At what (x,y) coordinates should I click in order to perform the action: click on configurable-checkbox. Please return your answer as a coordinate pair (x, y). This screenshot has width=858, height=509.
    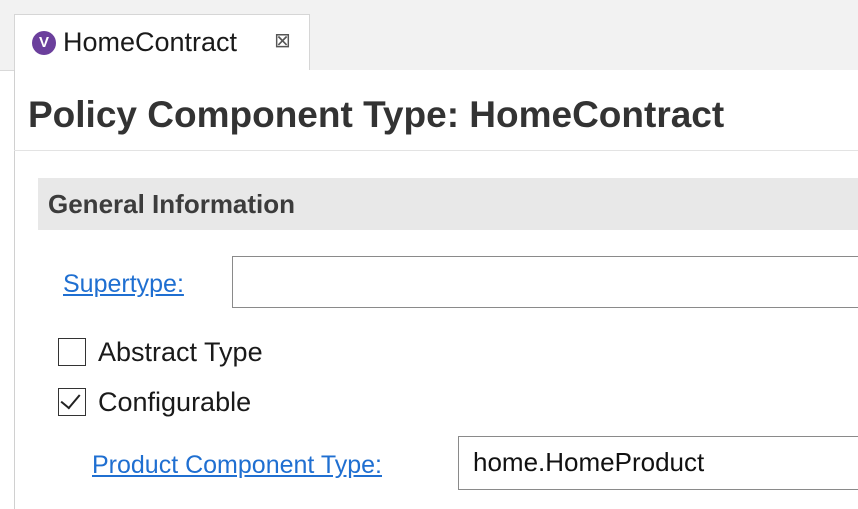
    Looking at the image, I should click on (72, 402).